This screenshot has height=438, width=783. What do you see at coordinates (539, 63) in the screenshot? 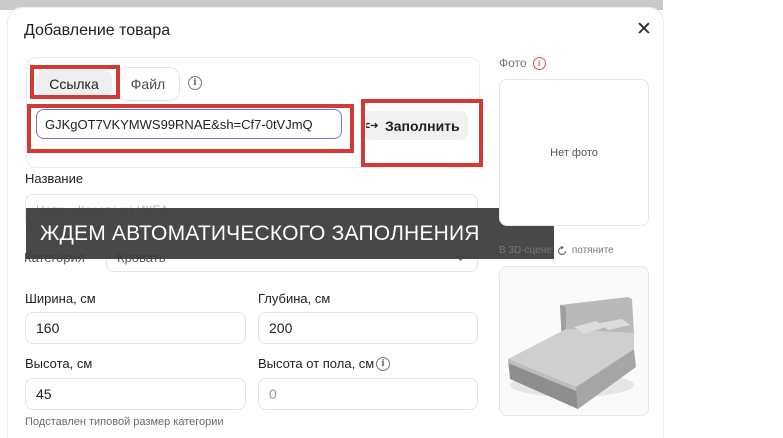
I see `warning-icon: i` at bounding box center [539, 63].